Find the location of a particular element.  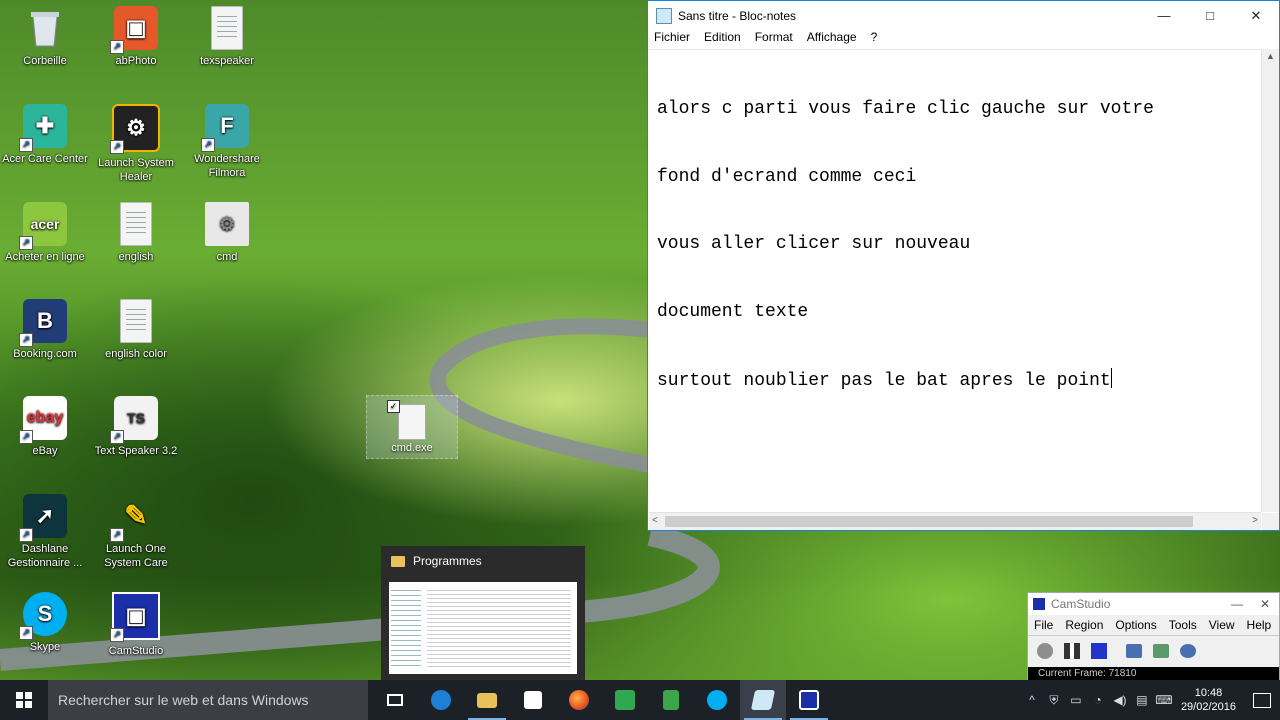

vertical-scrollbar: ▲ is located at coordinates (1270, 280).